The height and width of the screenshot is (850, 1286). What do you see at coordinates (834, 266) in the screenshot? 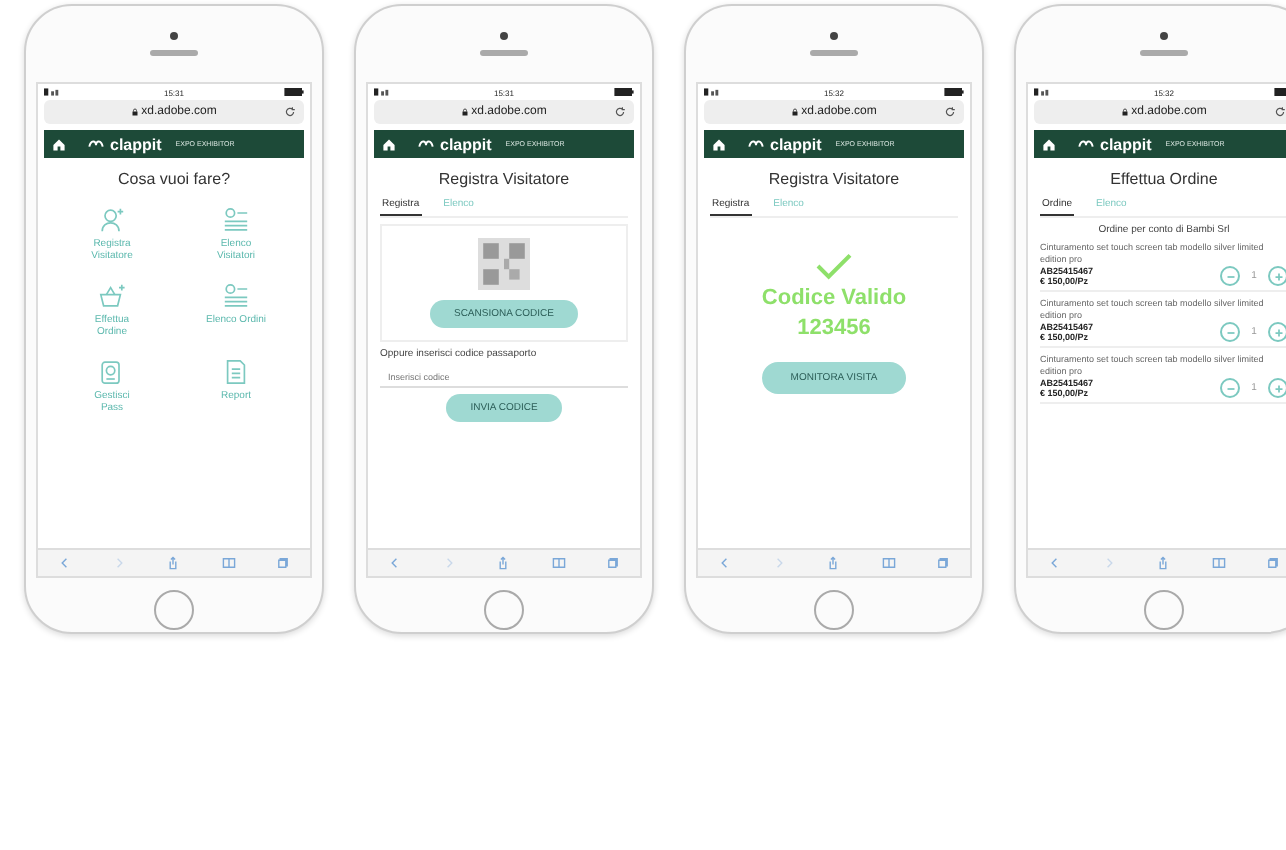
I see `checkmark-icon` at bounding box center [834, 266].